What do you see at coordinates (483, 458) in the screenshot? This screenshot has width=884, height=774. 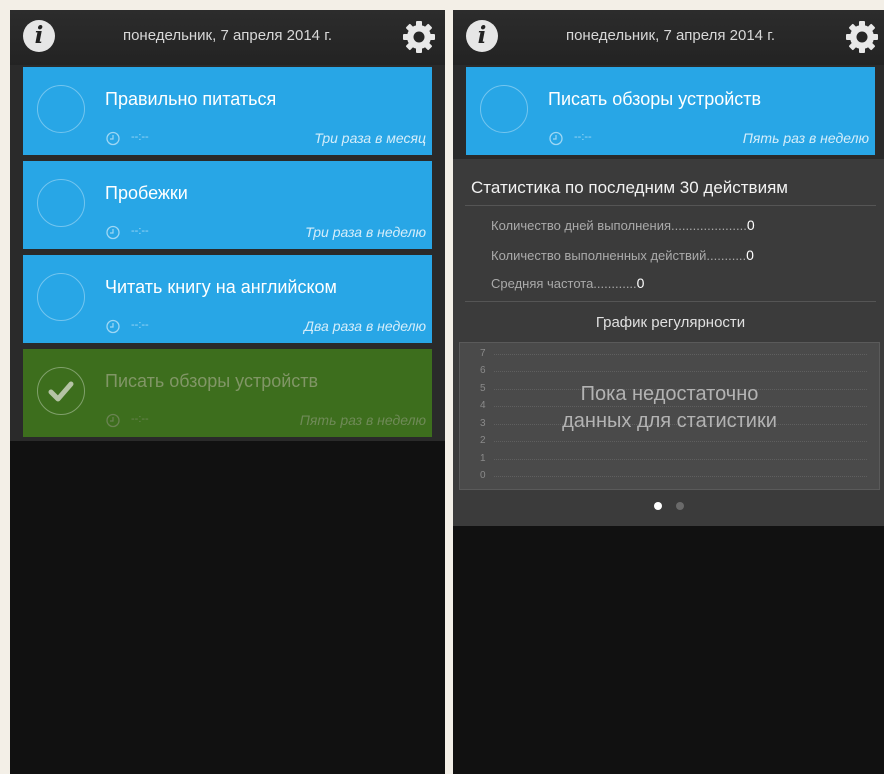 I see `y-tick: 1` at bounding box center [483, 458].